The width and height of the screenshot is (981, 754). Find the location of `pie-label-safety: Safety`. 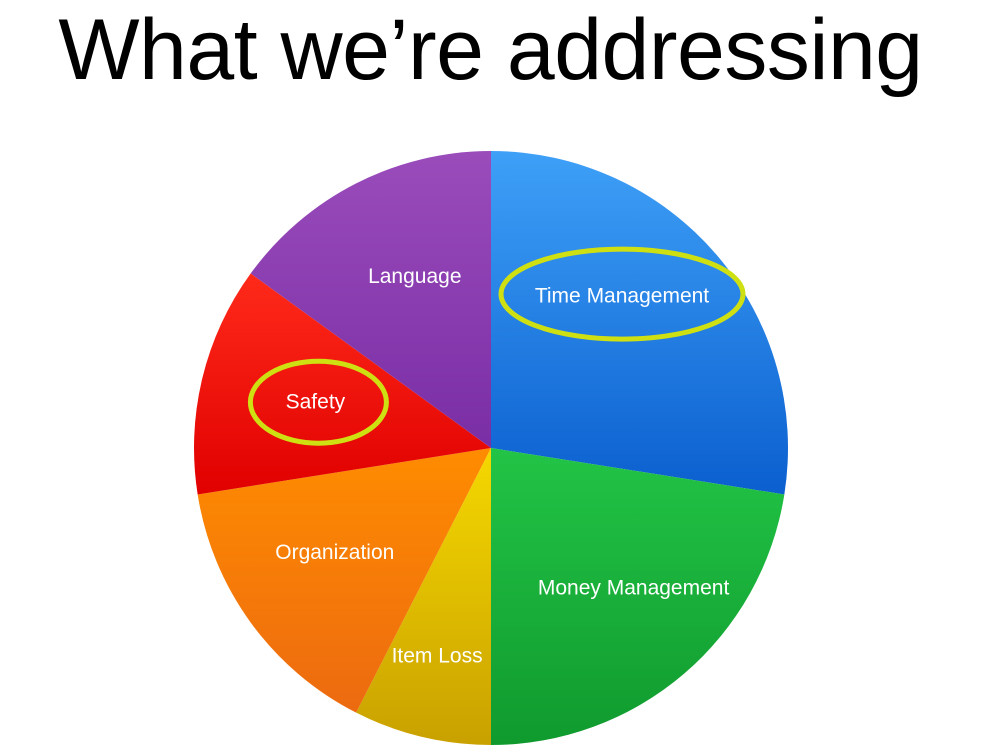

pie-label-safety: Safety is located at coordinates (316, 402).